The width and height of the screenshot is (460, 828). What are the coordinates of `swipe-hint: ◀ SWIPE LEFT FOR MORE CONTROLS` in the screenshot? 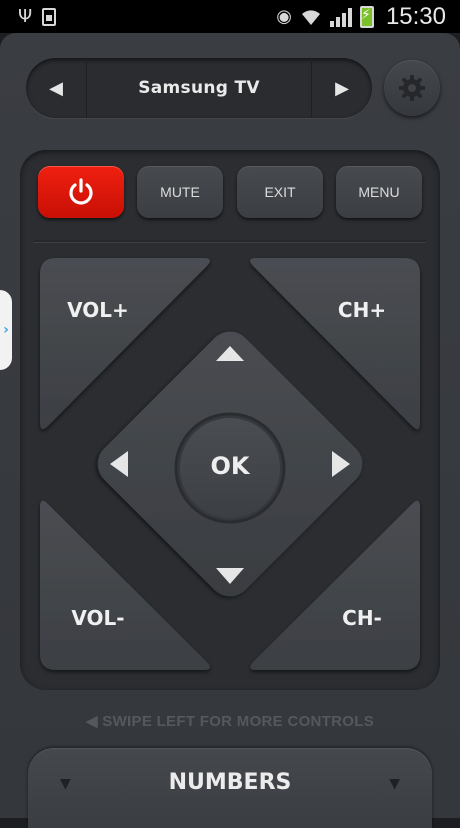 It's located at (230, 721).